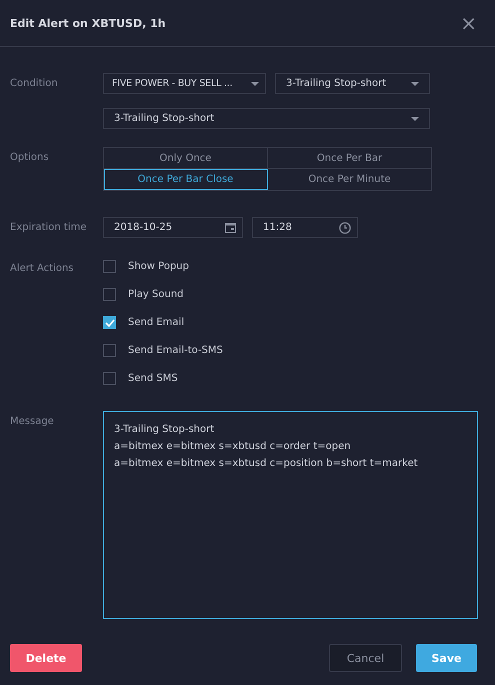 The height and width of the screenshot is (685, 495). I want to click on calendar-icon, so click(230, 228).